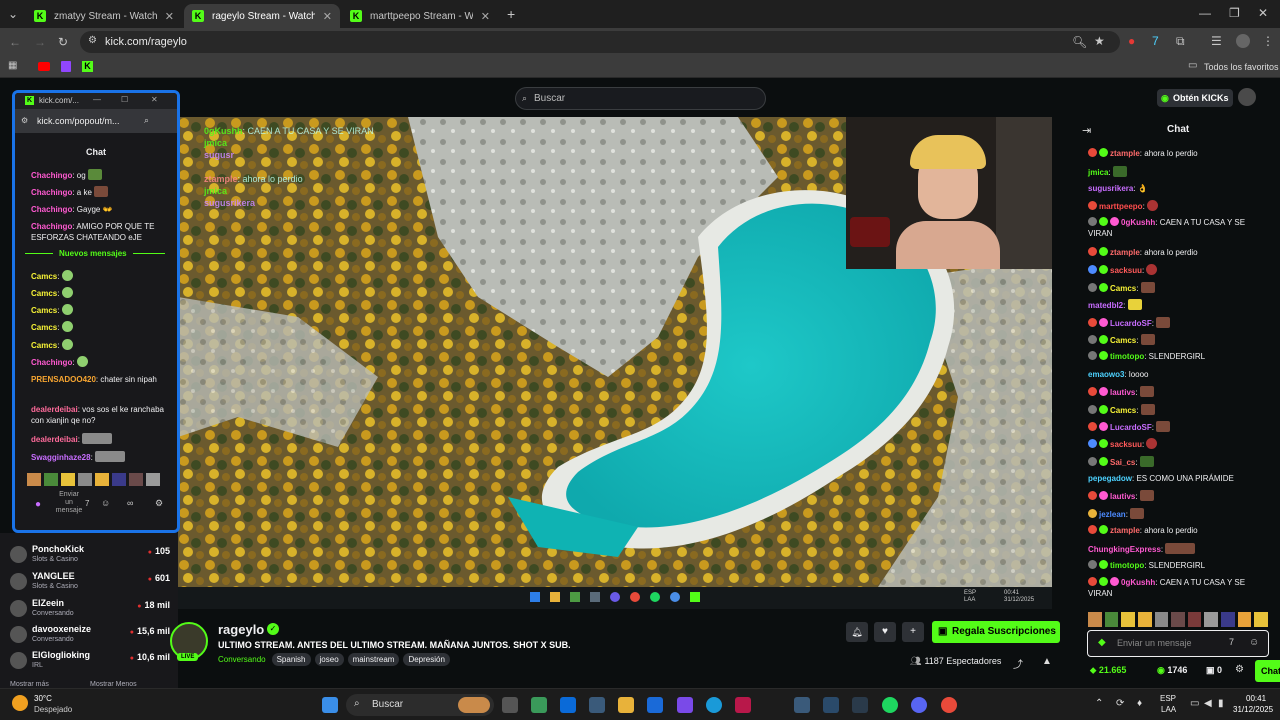 Image resolution: width=1280 pixels, height=720 pixels. I want to click on menu-dots-icon: ⋮, so click(1268, 41).